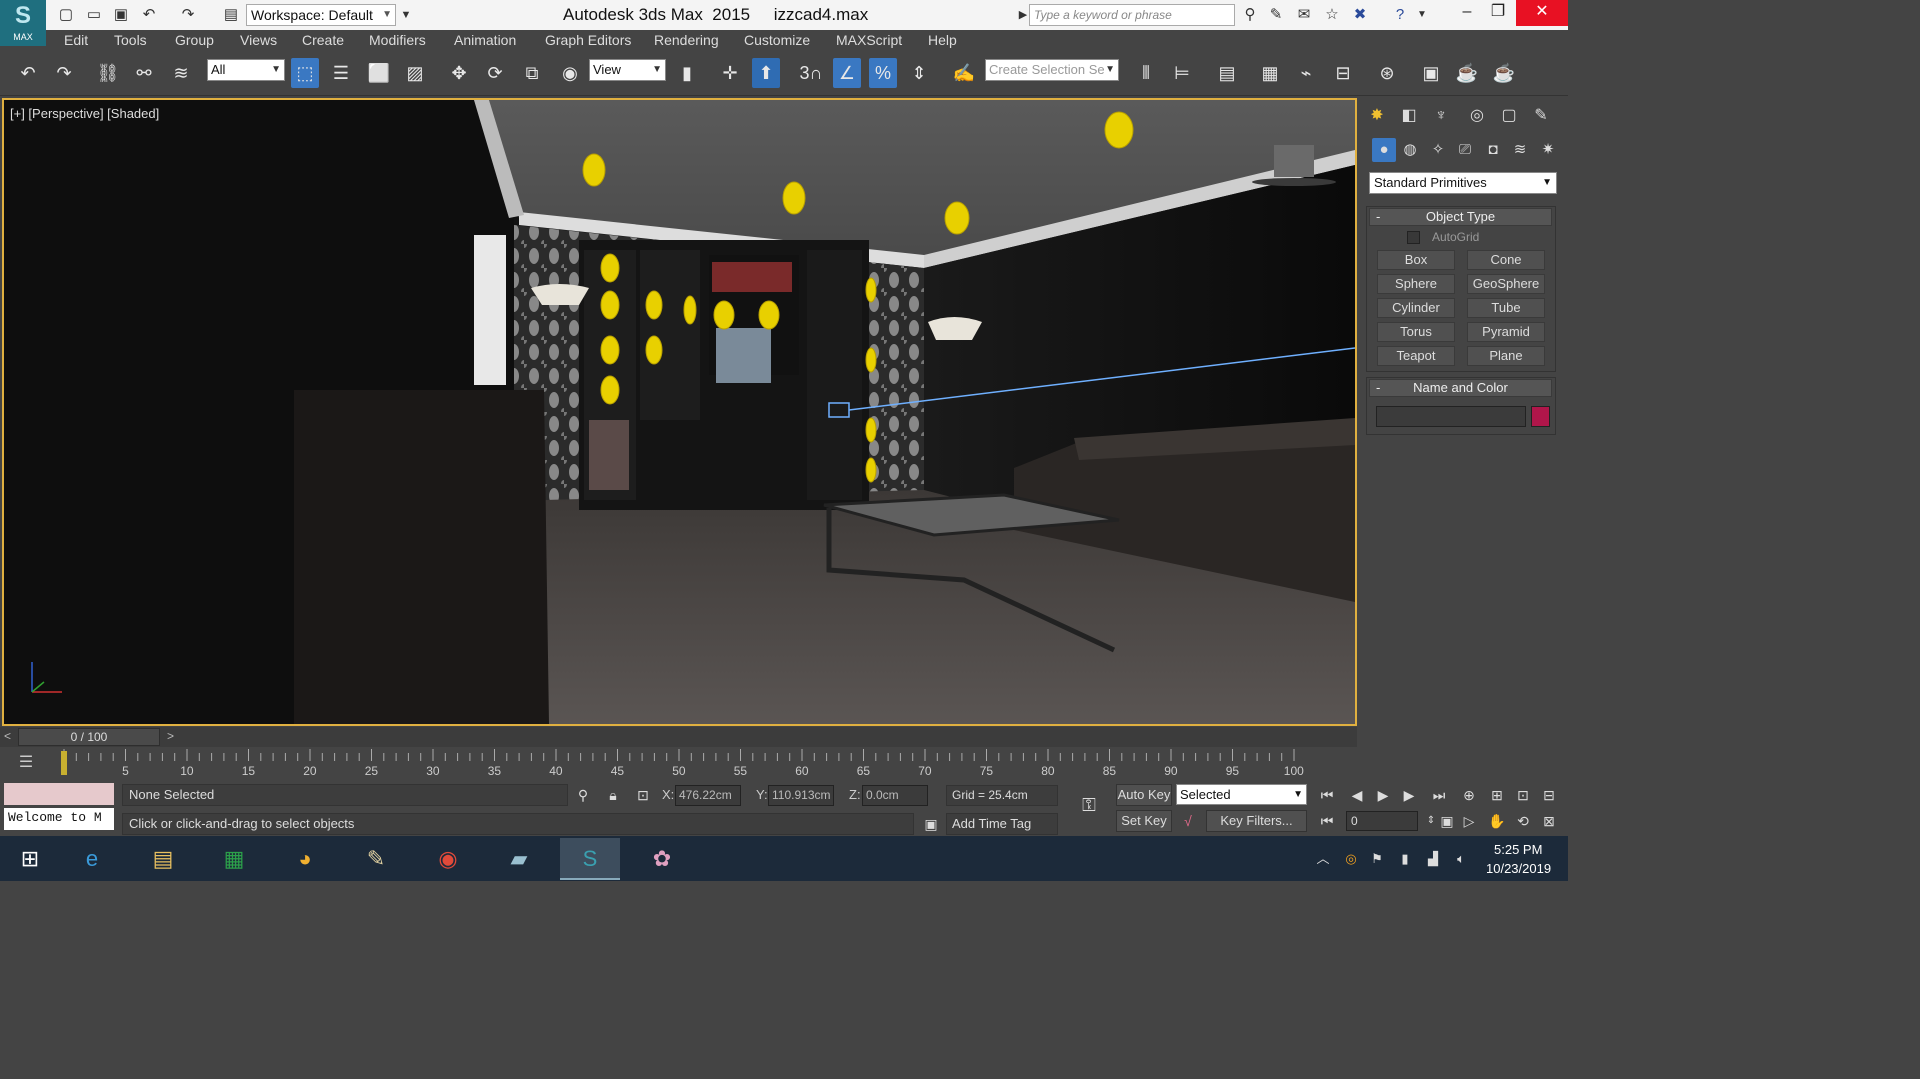  I want to click on minimize-icon: –, so click(1467, 13).